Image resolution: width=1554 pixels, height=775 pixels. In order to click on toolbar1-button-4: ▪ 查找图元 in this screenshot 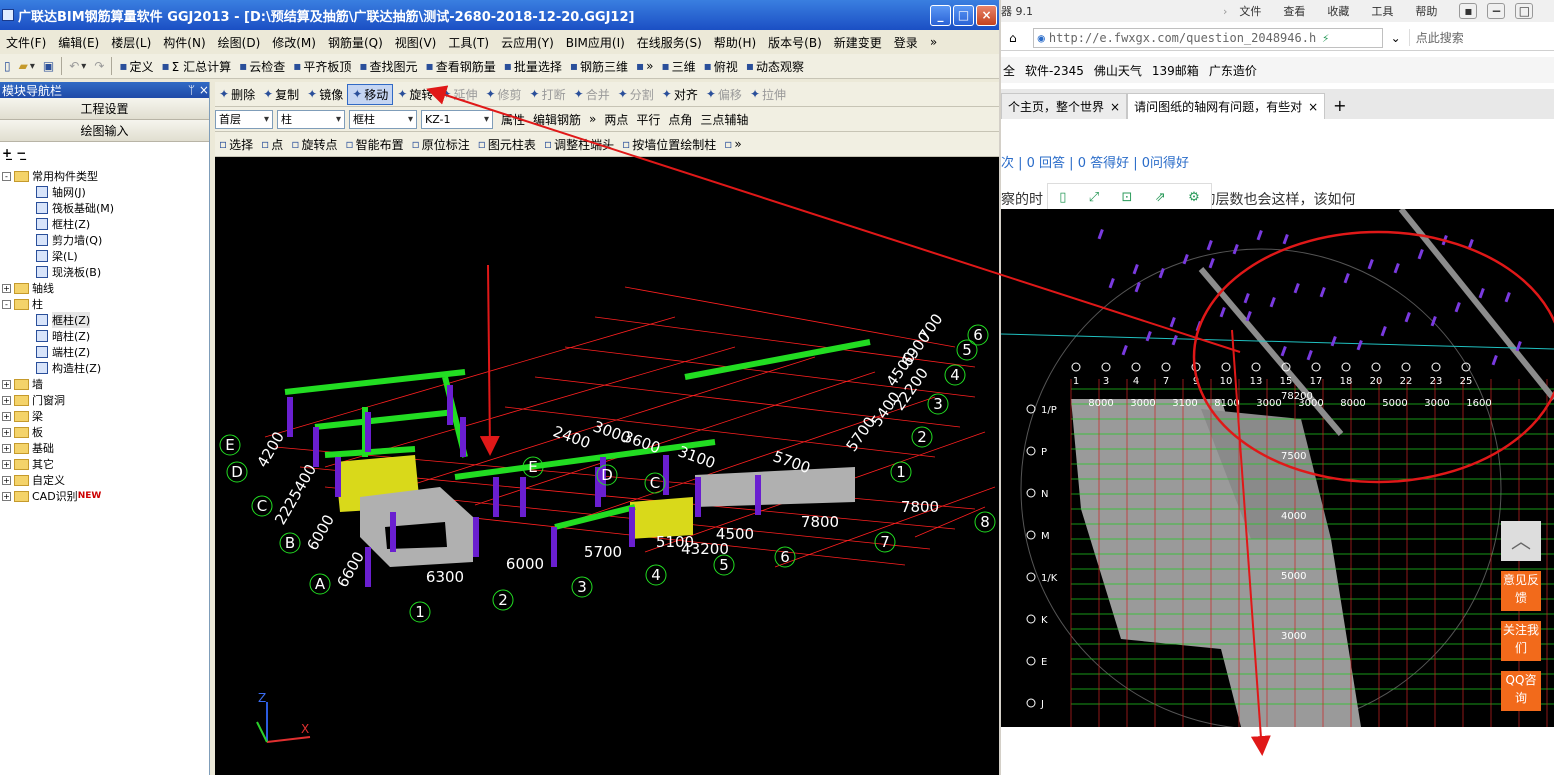, I will do `click(388, 66)`.